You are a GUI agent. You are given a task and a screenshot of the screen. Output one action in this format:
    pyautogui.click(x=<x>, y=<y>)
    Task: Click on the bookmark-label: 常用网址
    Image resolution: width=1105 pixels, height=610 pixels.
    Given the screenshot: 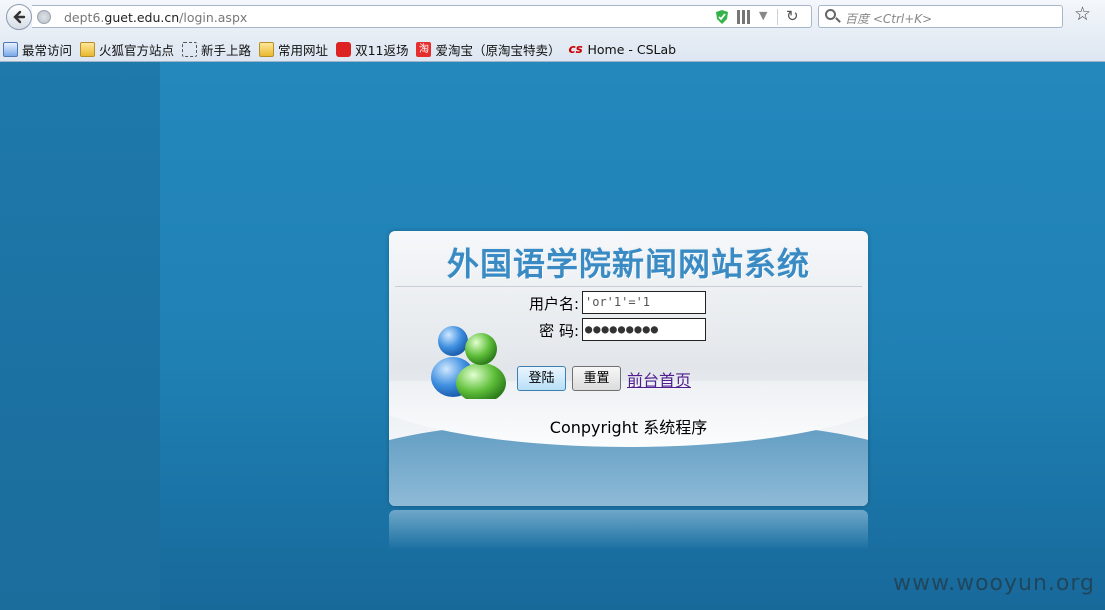 What is the action you would take?
    pyautogui.click(x=303, y=50)
    